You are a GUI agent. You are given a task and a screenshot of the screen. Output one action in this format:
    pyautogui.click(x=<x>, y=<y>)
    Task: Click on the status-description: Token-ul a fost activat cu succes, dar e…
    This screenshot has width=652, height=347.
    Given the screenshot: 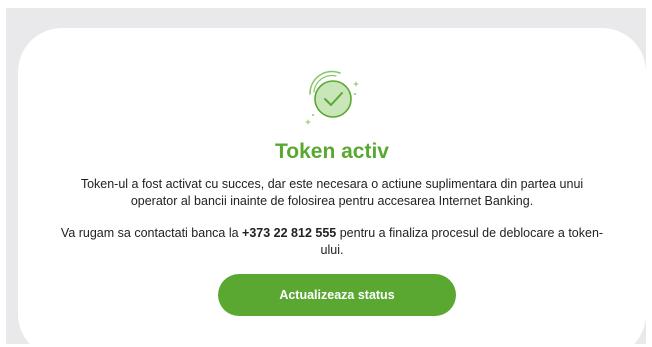 What is the action you would take?
    pyautogui.click(x=332, y=192)
    